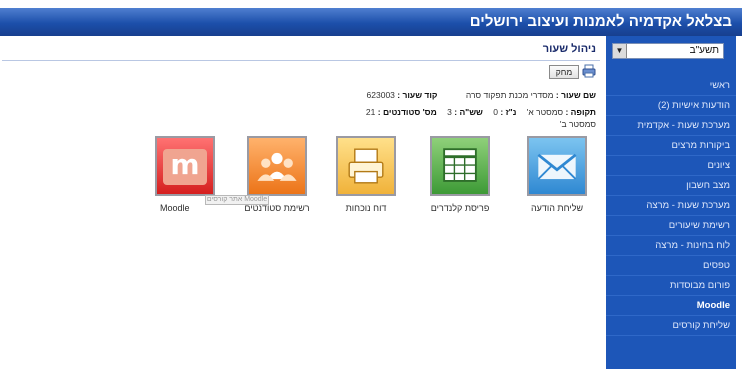 This screenshot has width=742, height=369. Describe the element at coordinates (417, 95) in the screenshot. I see `course-code-label: קוד שעור :` at that location.